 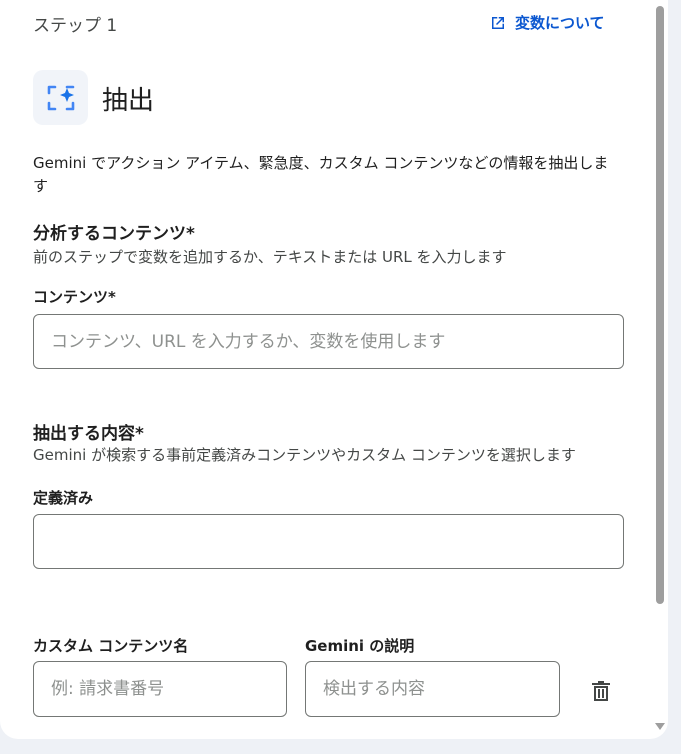 I want to click on custom-content-name-label: カスタム コンテンツ名, so click(x=111, y=646).